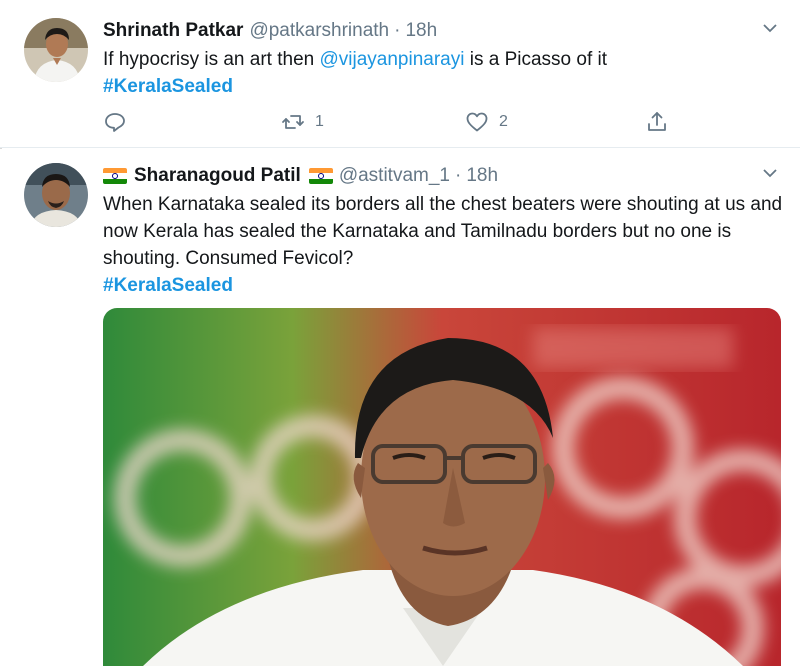 The image size is (800, 666). I want to click on author-handle: @patkarshrinath, so click(319, 31).